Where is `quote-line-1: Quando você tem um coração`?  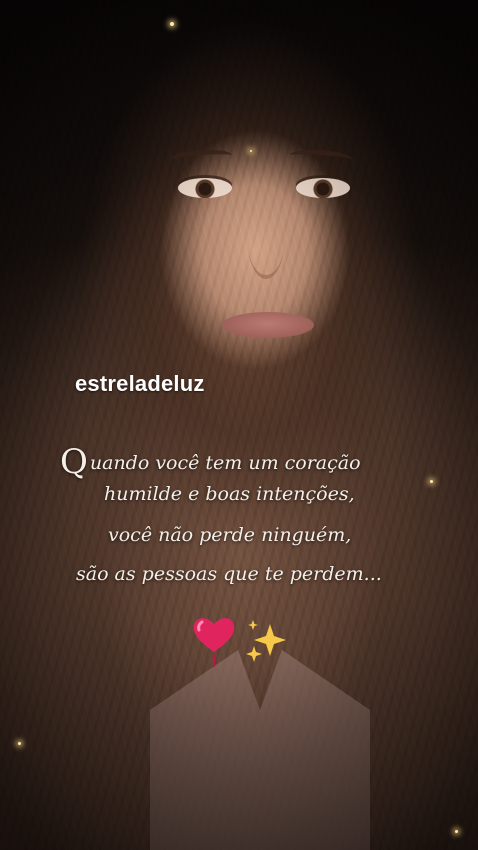
quote-line-1: Quando você tem um coração is located at coordinates (210, 462).